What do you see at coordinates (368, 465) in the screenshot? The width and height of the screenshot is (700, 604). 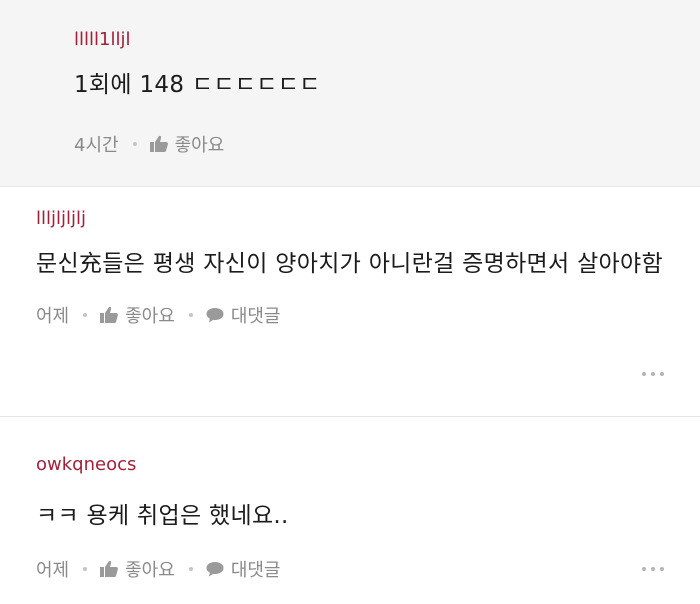 I see `comment-author: owkqneocs` at bounding box center [368, 465].